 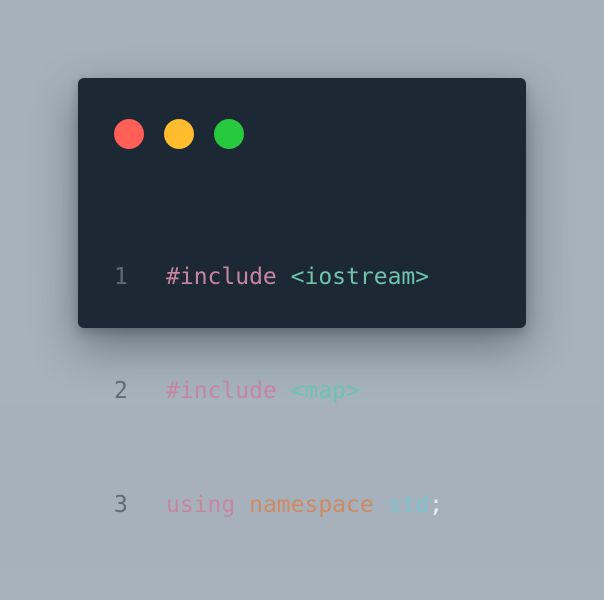 What do you see at coordinates (121, 505) in the screenshot?
I see `line-number: 3` at bounding box center [121, 505].